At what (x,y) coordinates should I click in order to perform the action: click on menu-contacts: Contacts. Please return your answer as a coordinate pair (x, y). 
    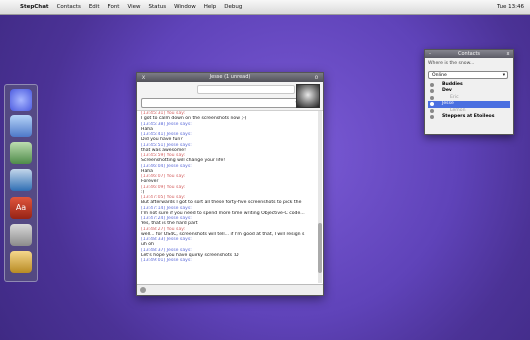
    Looking at the image, I should click on (69, 7).